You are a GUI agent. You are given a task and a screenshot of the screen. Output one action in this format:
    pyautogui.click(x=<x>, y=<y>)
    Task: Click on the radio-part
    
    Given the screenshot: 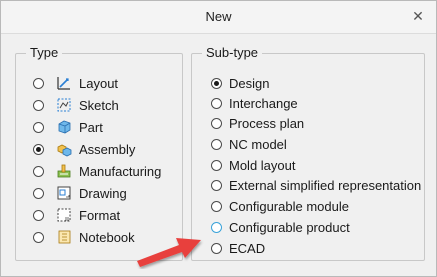 What is the action you would take?
    pyautogui.click(x=38, y=127)
    